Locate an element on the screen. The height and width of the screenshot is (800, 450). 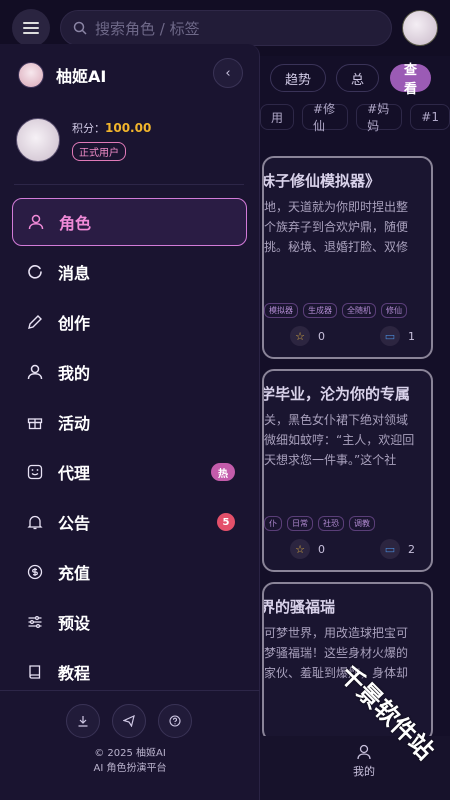
telegram-button is located at coordinates (129, 721).